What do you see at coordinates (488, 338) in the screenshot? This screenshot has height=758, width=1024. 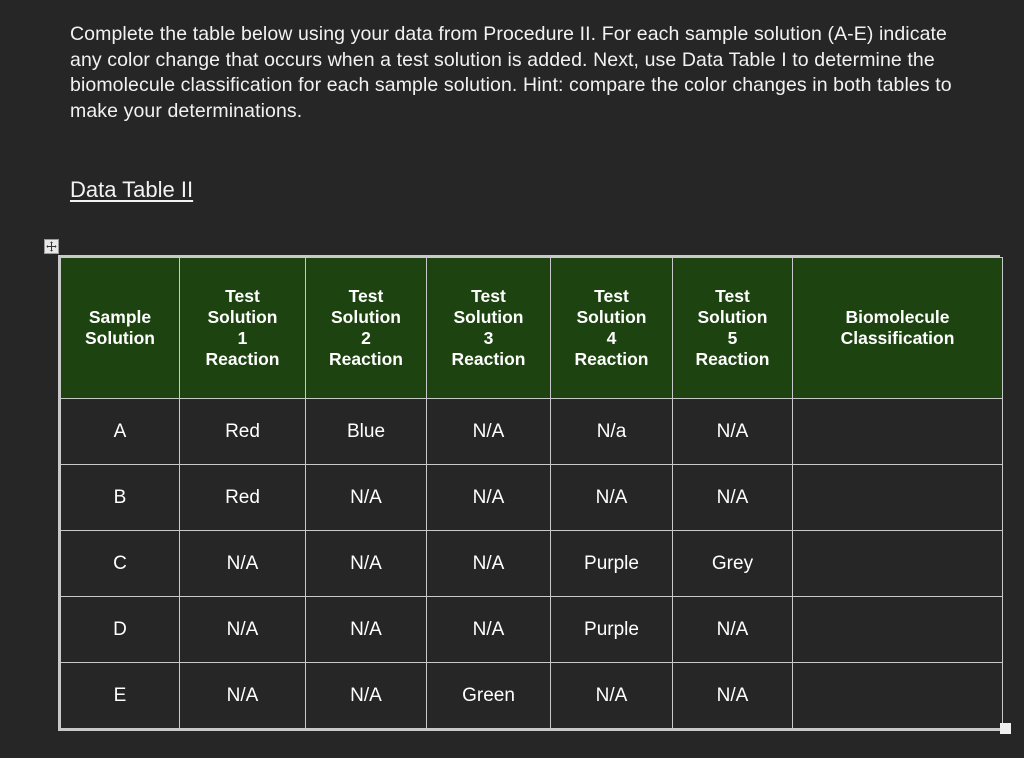 I see `header-line: 3` at bounding box center [488, 338].